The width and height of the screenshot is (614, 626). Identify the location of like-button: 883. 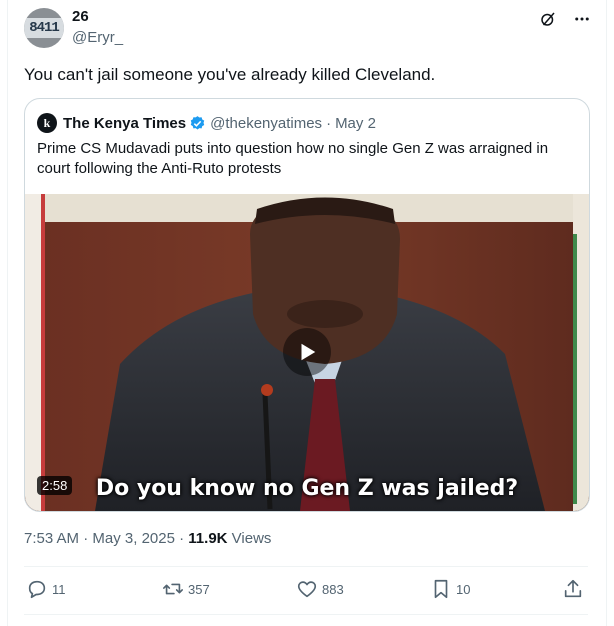
(320, 589).